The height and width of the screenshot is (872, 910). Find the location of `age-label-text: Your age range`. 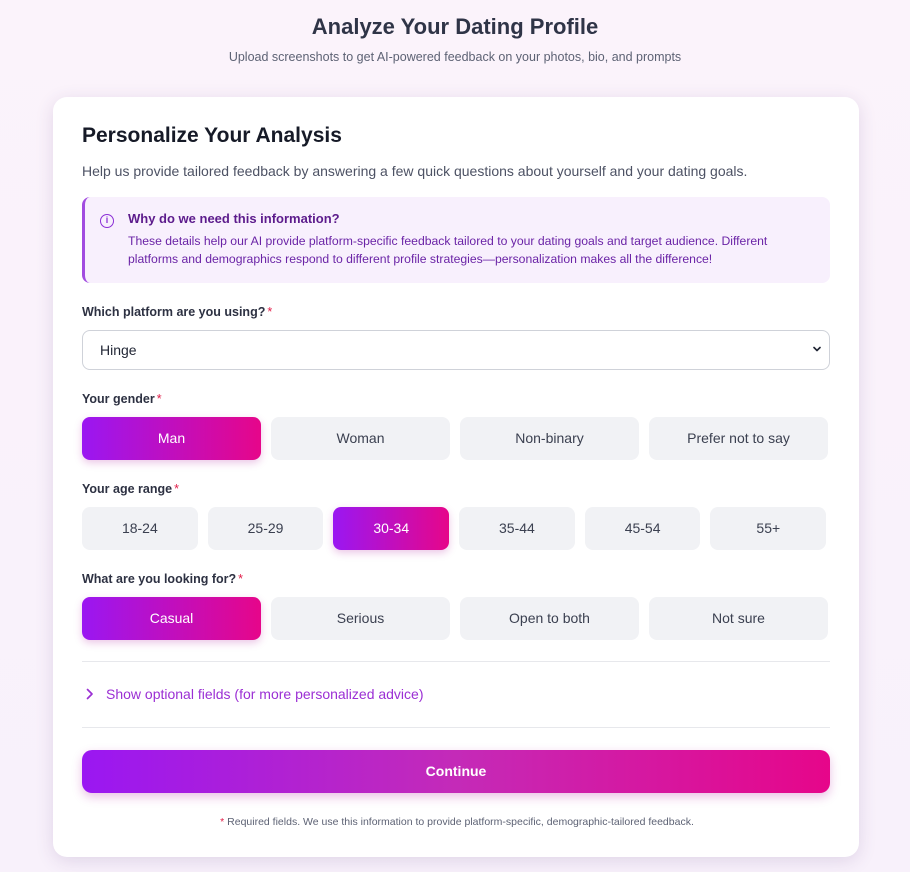

age-label-text: Your age range is located at coordinates (127, 489).